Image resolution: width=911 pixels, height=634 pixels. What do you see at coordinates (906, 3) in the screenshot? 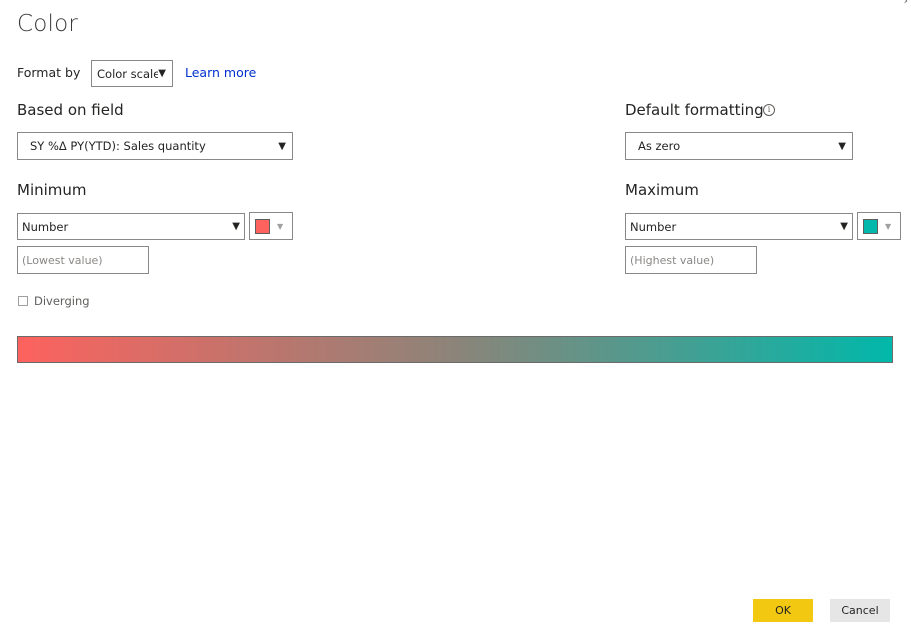
I see `chevron-right-icon: ›` at bounding box center [906, 3].